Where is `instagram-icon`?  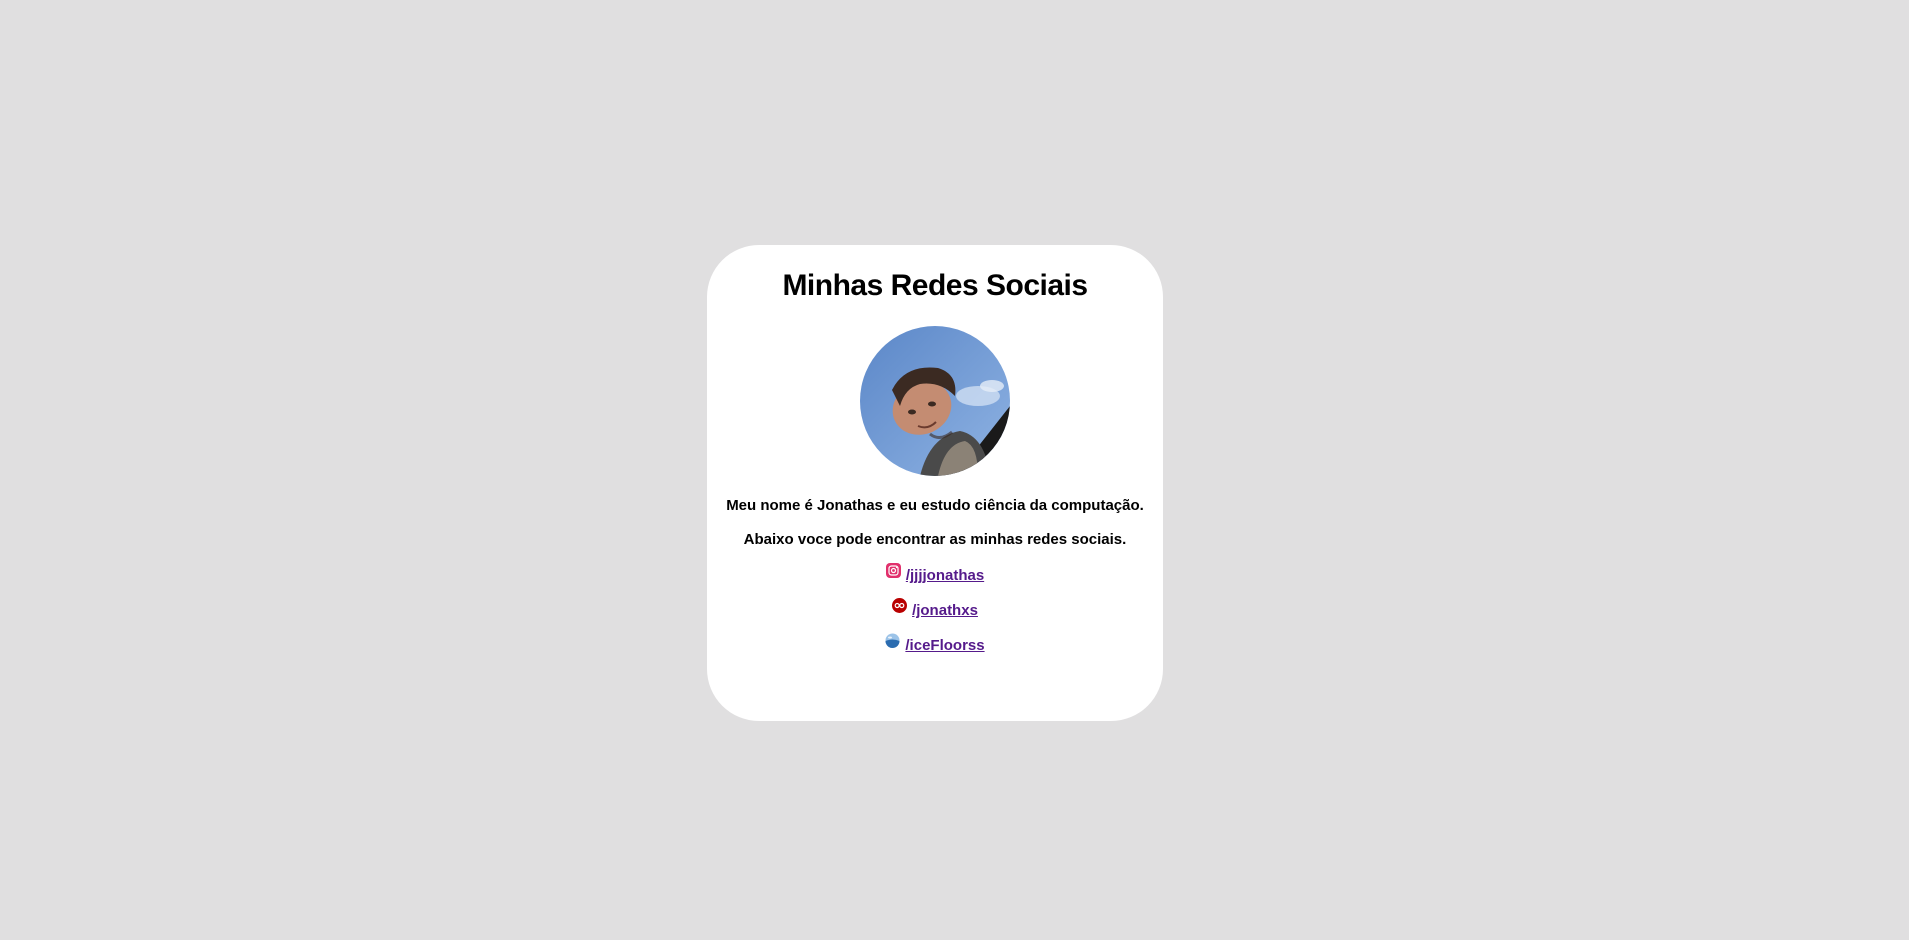
instagram-icon is located at coordinates (893, 570).